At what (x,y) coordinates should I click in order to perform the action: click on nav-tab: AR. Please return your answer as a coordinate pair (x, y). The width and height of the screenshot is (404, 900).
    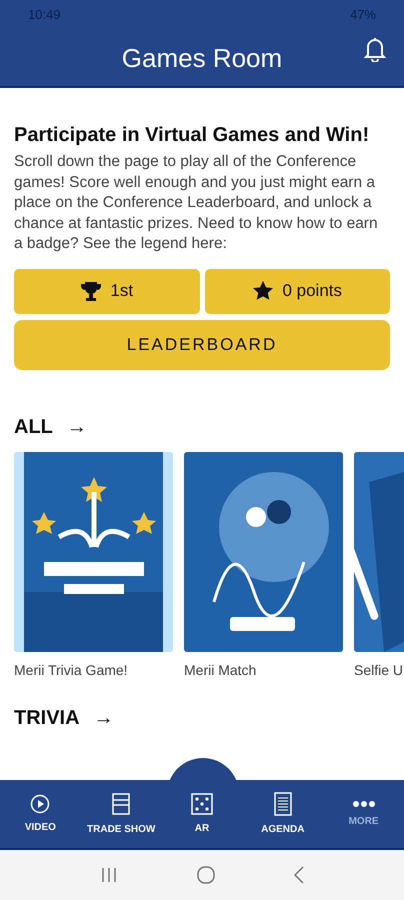
    Looking at the image, I should click on (202, 814).